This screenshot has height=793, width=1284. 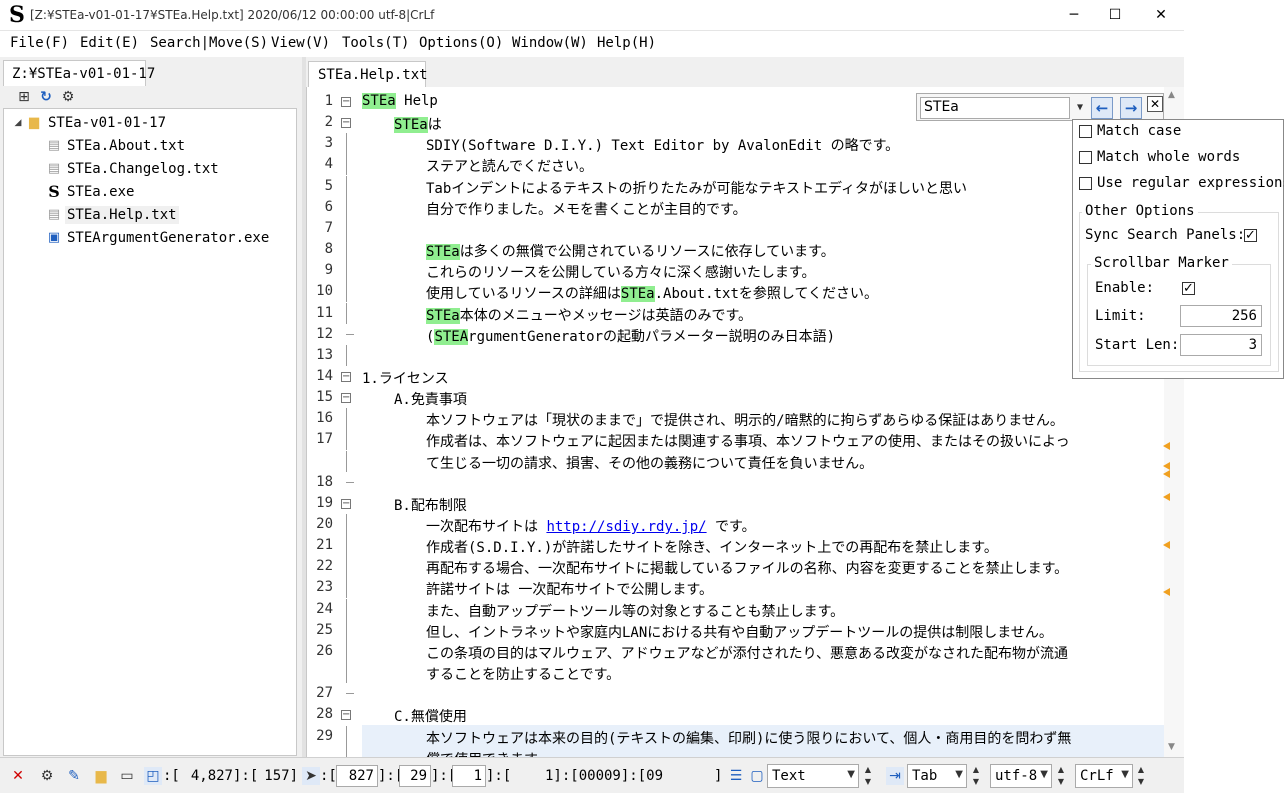 What do you see at coordinates (1102, 108) in the screenshot?
I see `arrow-left-icon: ←` at bounding box center [1102, 108].